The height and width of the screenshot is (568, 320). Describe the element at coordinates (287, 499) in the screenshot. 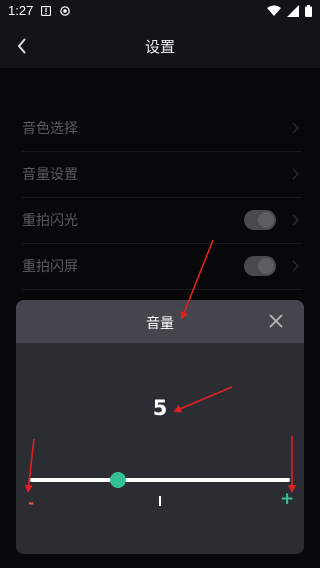

I see `slider-plus-label: +` at that location.